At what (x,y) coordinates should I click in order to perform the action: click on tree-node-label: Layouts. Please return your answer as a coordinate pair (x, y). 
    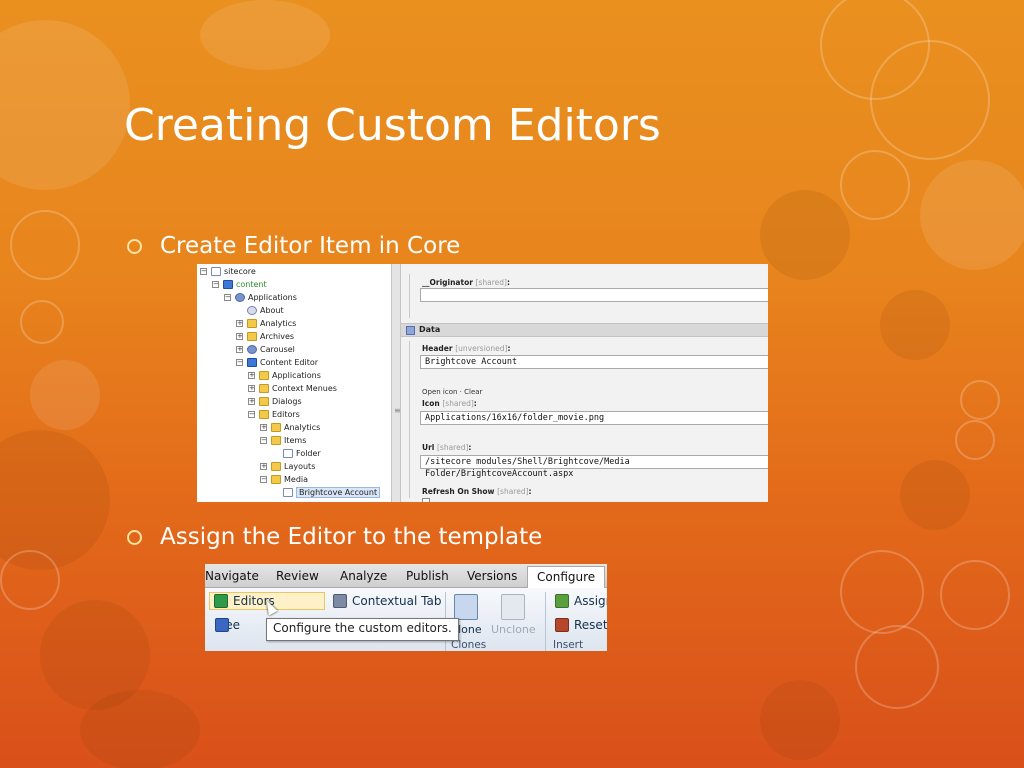
    Looking at the image, I should click on (300, 466).